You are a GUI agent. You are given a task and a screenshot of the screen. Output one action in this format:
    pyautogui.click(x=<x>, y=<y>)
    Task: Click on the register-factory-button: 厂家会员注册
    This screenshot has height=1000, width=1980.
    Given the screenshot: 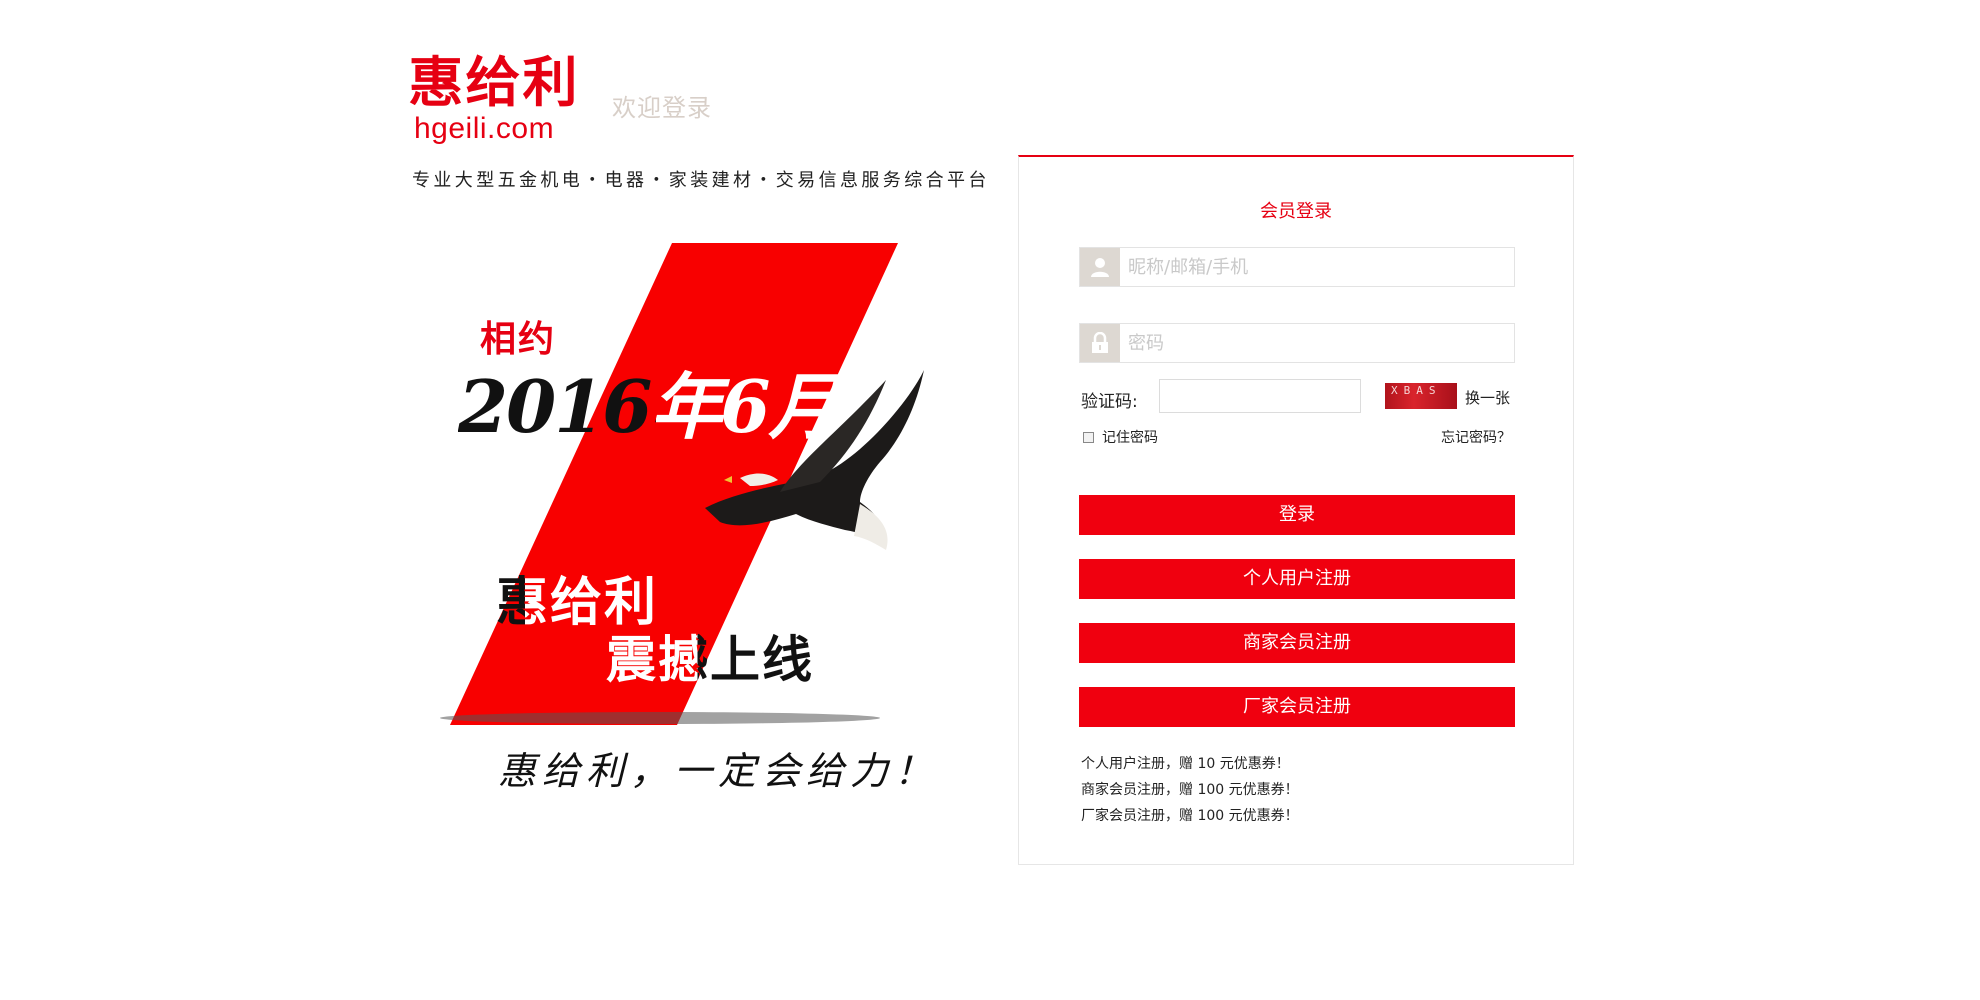 What is the action you would take?
    pyautogui.click(x=1297, y=707)
    